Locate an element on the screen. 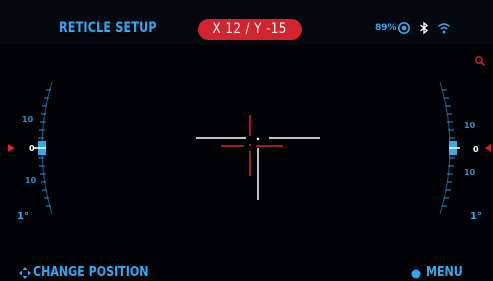  menu-button-icon is located at coordinates (416, 274).